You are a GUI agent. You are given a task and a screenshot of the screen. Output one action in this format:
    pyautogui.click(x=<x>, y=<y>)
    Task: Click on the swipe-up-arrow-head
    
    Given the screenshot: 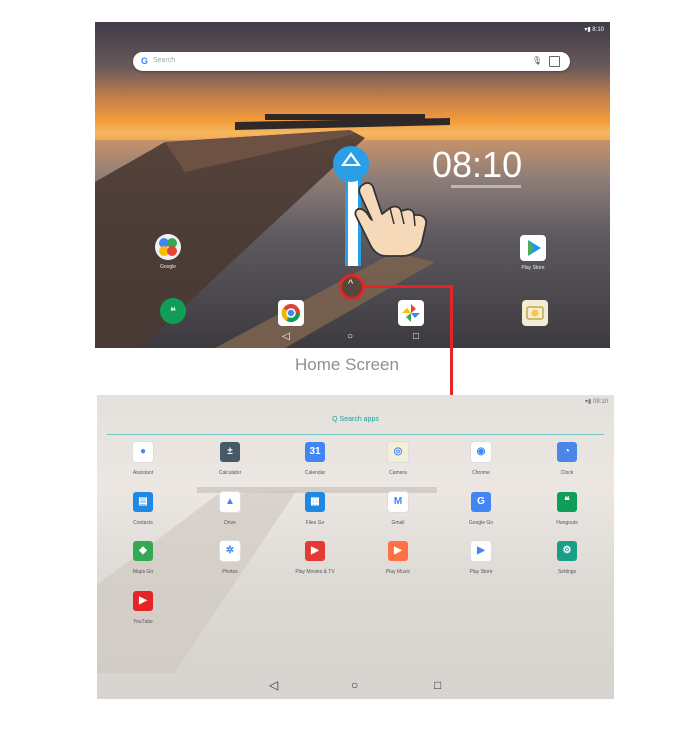 What is the action you would take?
    pyautogui.click(x=351, y=164)
    